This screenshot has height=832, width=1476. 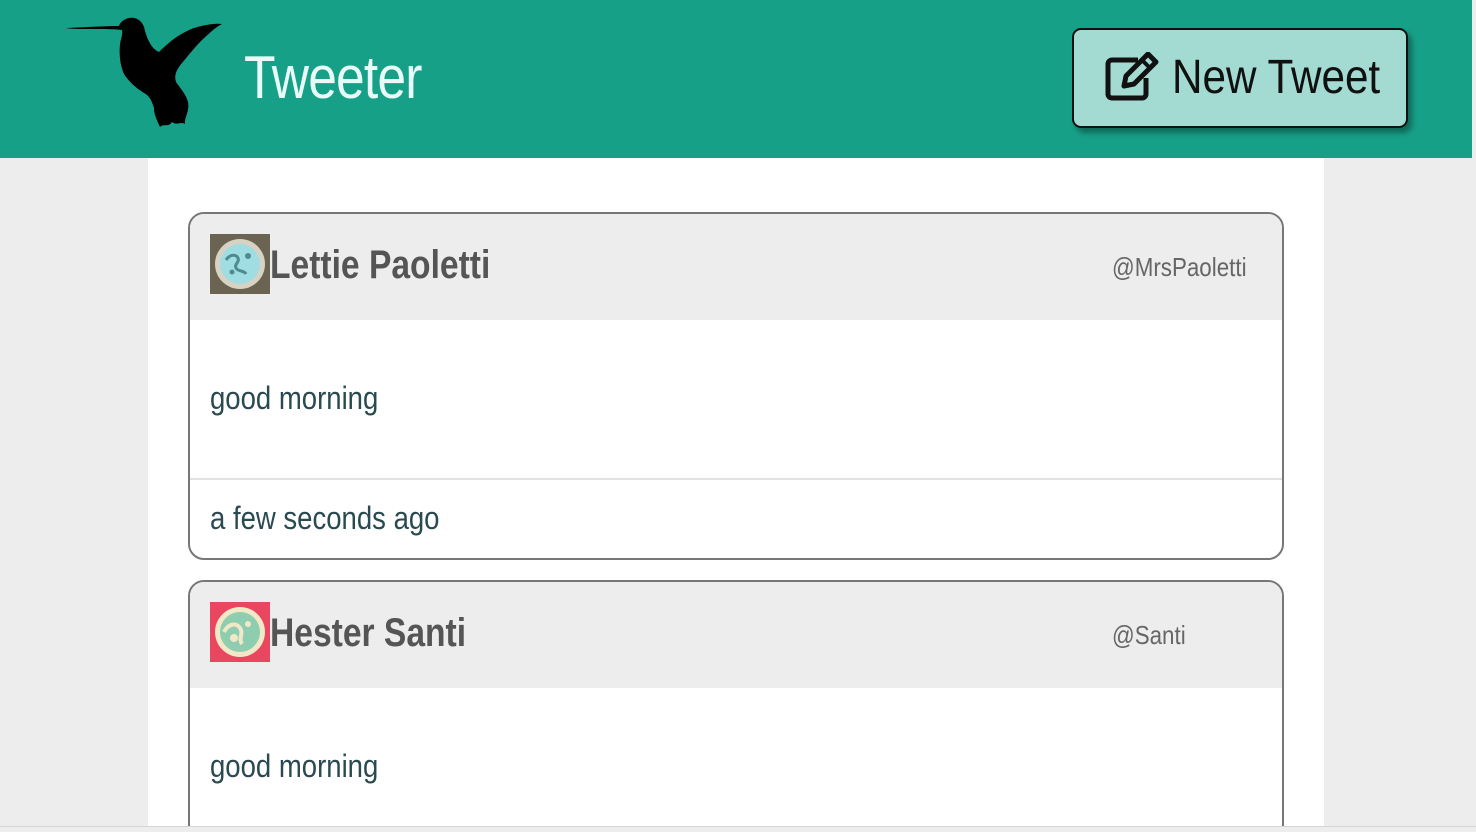 What do you see at coordinates (736, 635) in the screenshot?
I see `tweet-header: Hester Santi @Santi` at bounding box center [736, 635].